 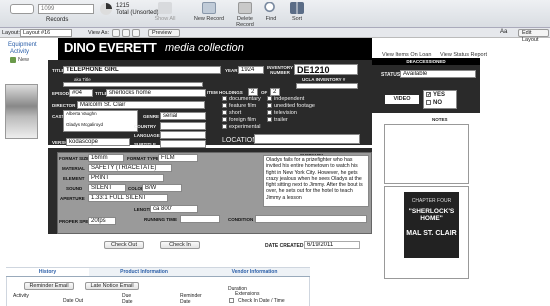 I want to click on nav-new: New, so click(x=23, y=60).